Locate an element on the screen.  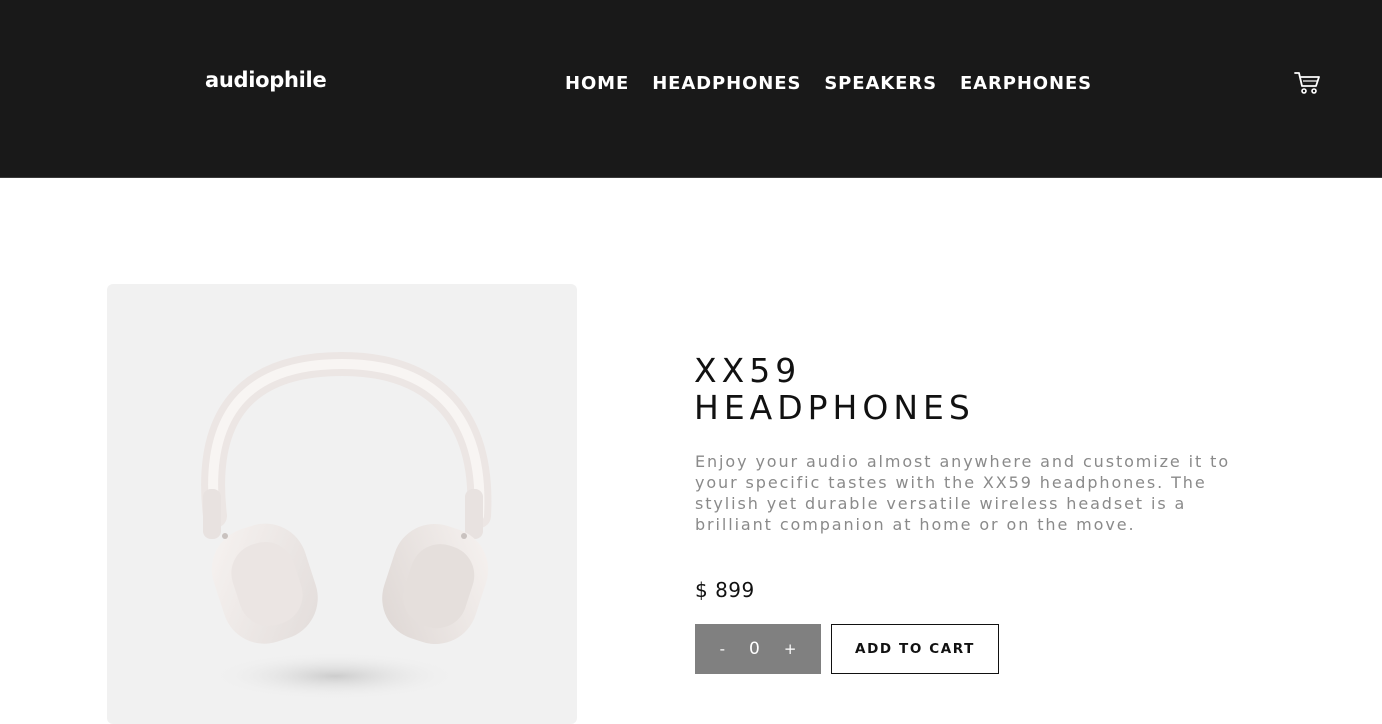
quantity-stepper: - 0 + is located at coordinates (758, 649).